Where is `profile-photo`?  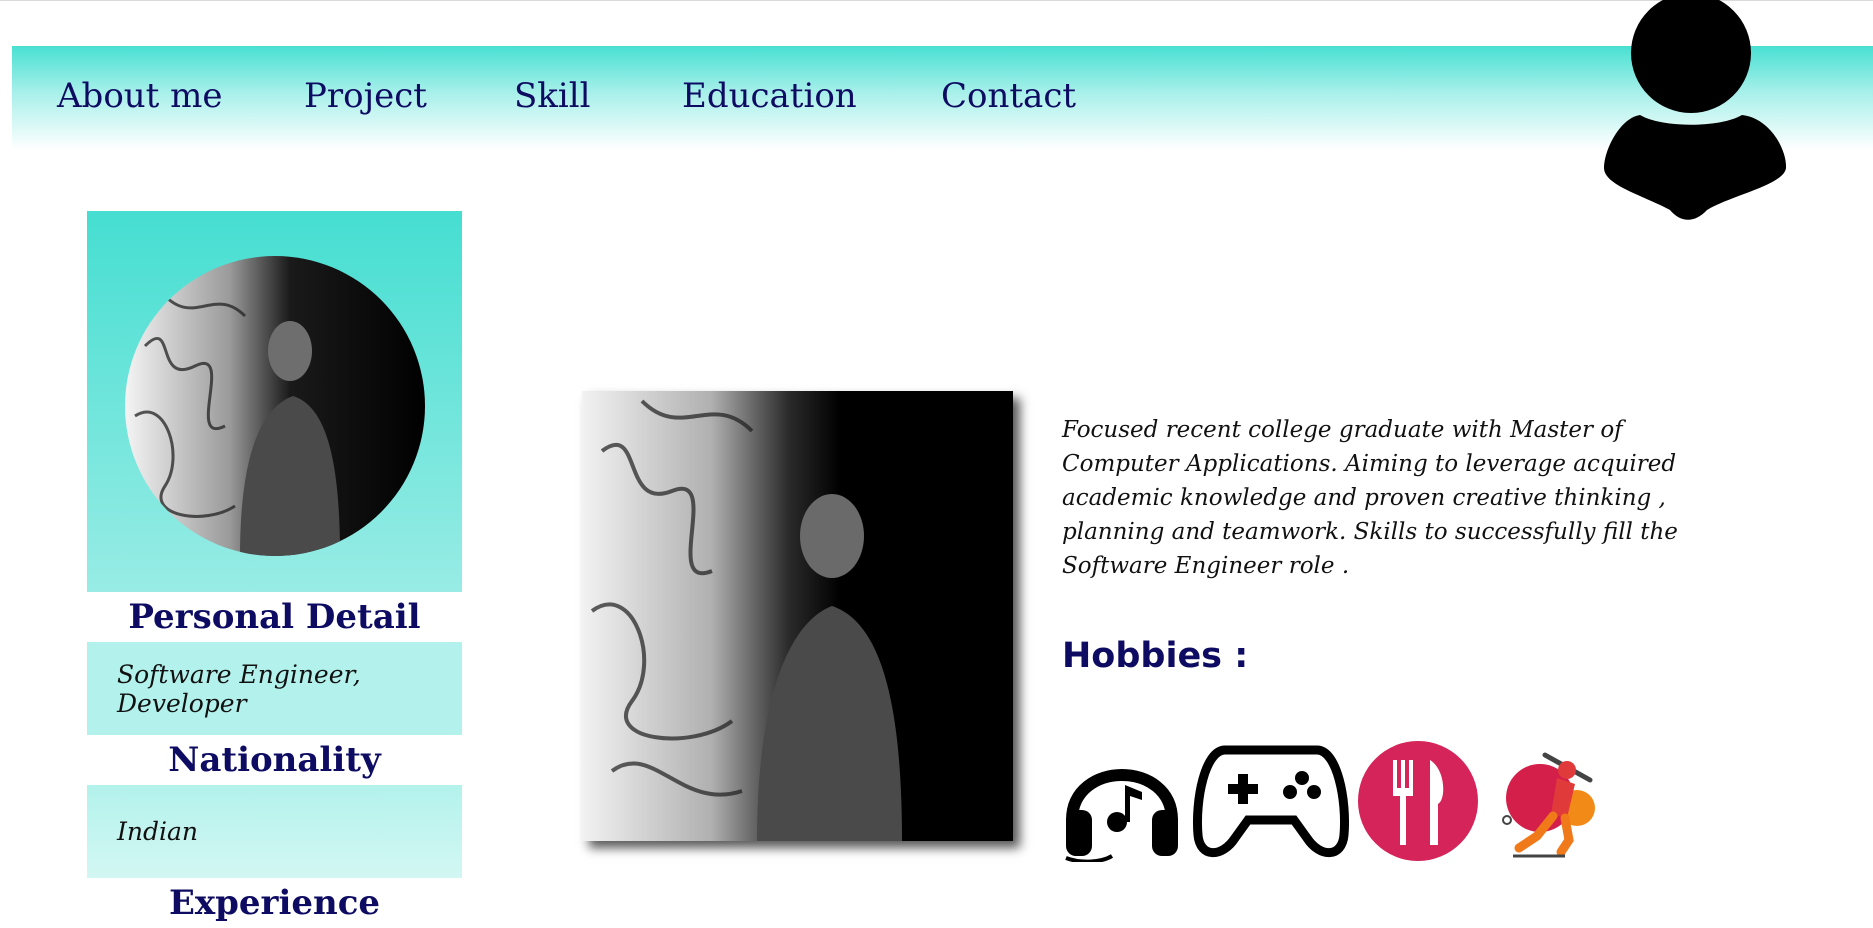 profile-photo is located at coordinates (275, 406).